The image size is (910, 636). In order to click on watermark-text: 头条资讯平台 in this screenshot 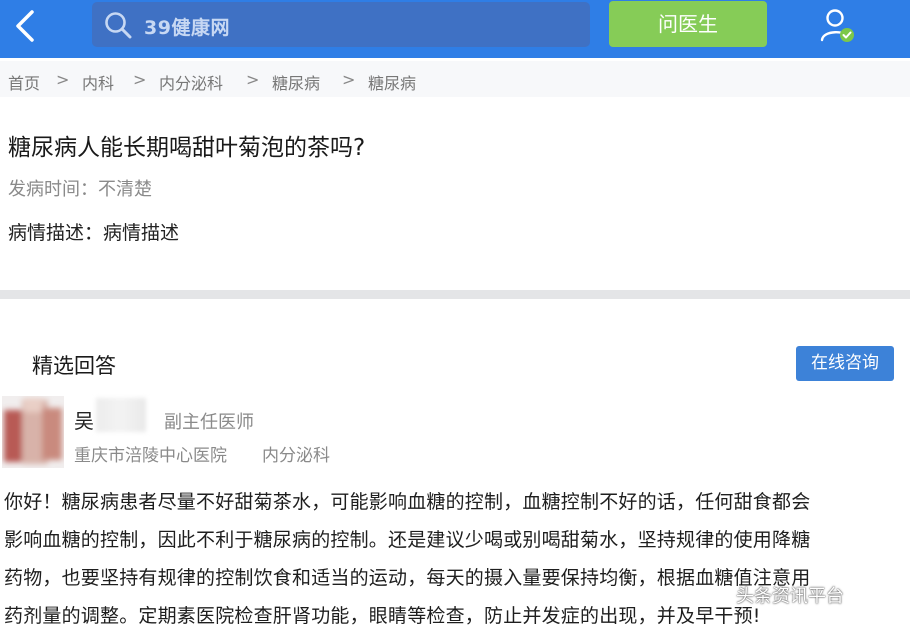, I will do `click(790, 596)`.